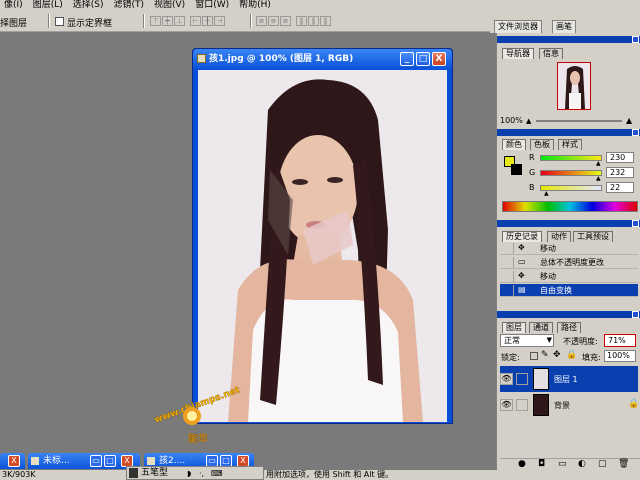 The image size is (640, 480). I want to click on restore-button: ▭, so click(96, 461).